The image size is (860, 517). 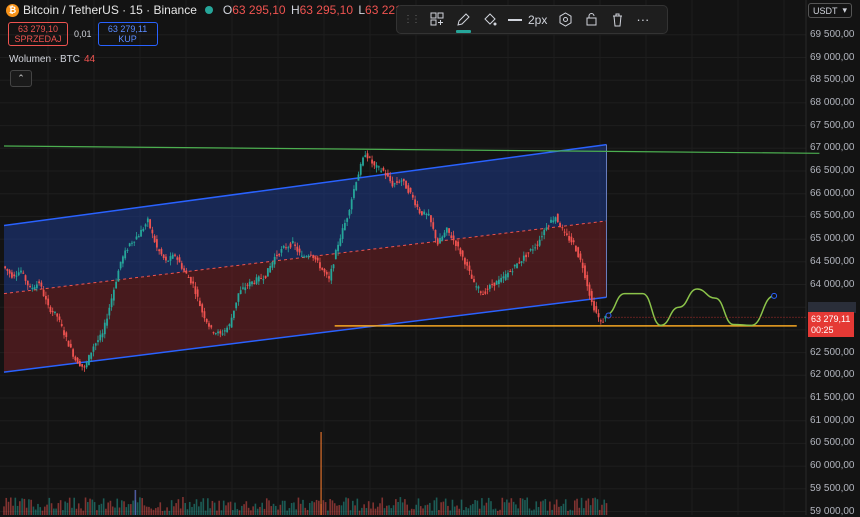 What do you see at coordinates (617, 19) in the screenshot?
I see `trash-icon` at bounding box center [617, 19].